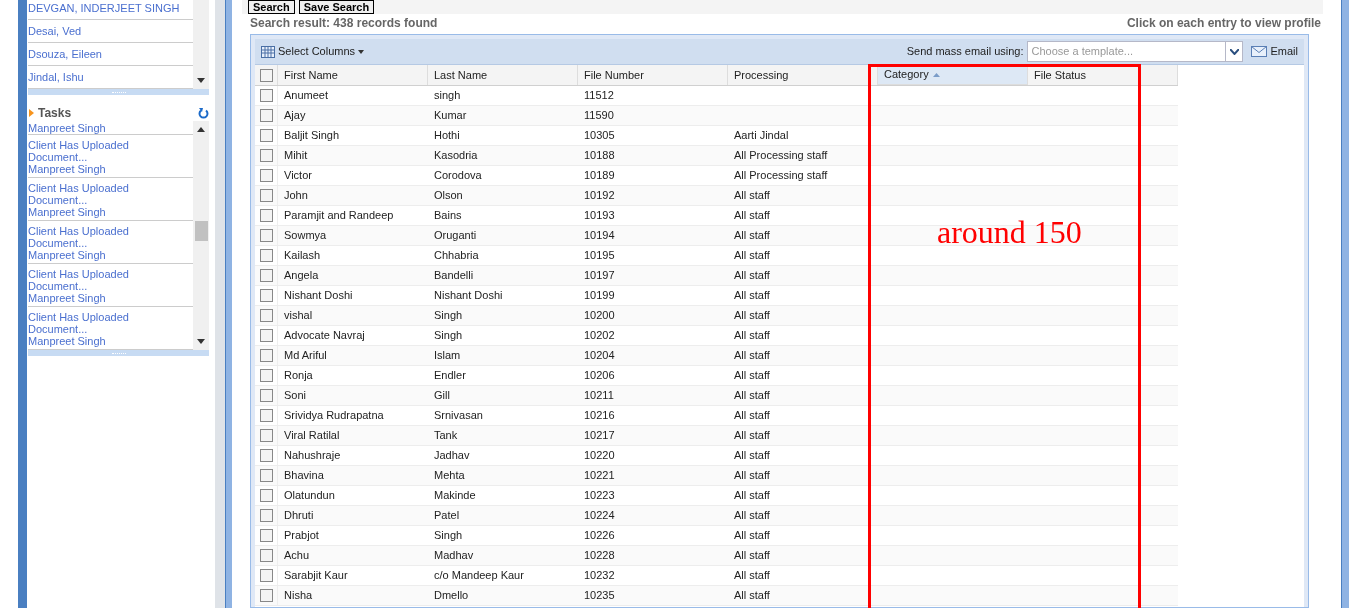 Image resolution: width=1349 pixels, height=608 pixels. What do you see at coordinates (336, 7) in the screenshot?
I see `search-button: Save Search` at bounding box center [336, 7].